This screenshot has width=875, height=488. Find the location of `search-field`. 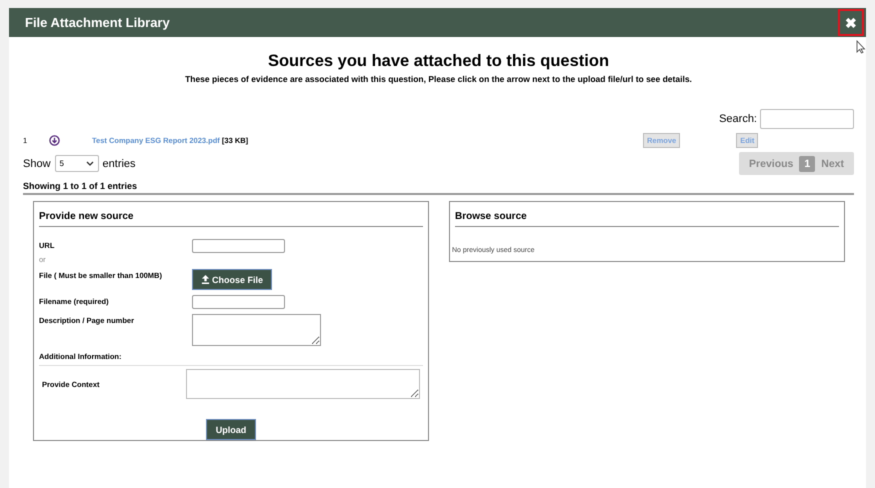

search-field is located at coordinates (807, 119).